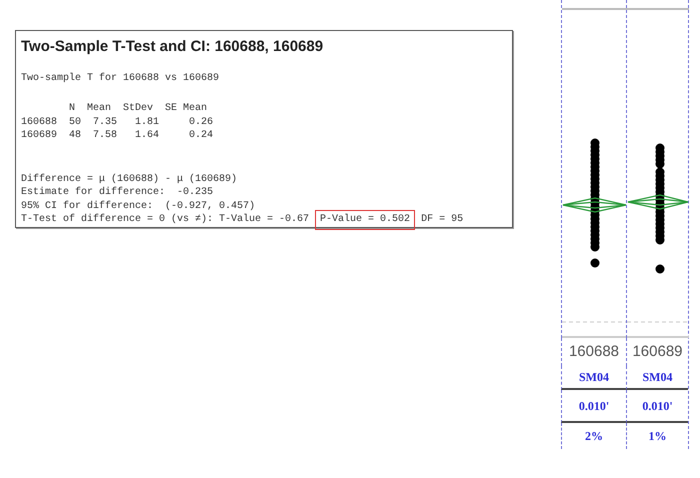 The image size is (700, 478). Describe the element at coordinates (117, 122) in the screenshot. I see `output-line: 160688 50 7.35 1.81 0.26` at that location.